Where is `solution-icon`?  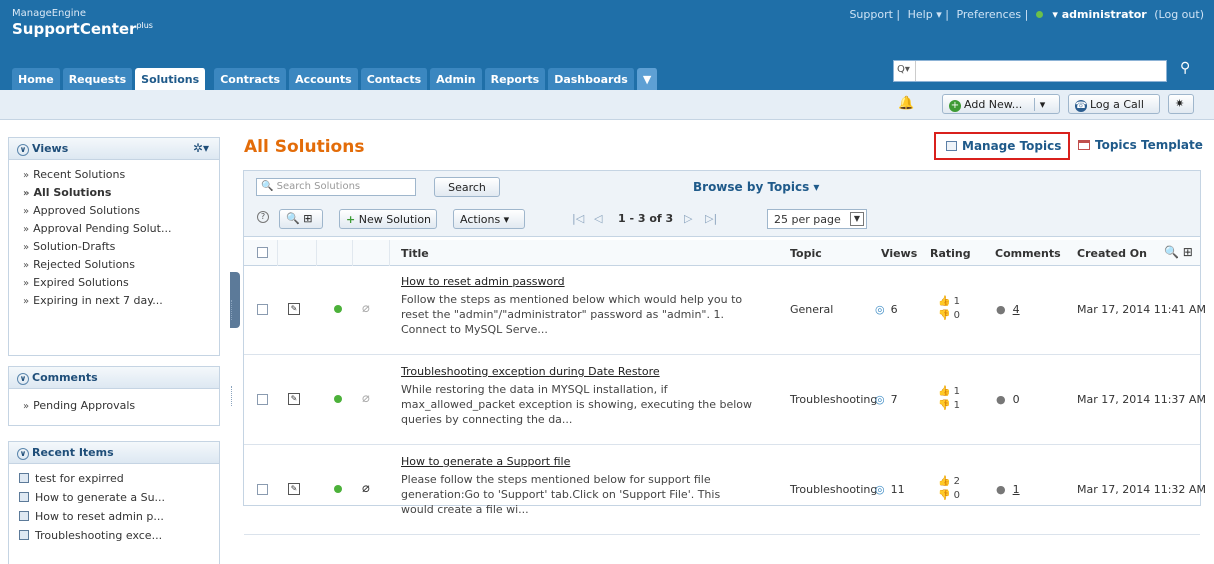 solution-icon is located at coordinates (24, 478).